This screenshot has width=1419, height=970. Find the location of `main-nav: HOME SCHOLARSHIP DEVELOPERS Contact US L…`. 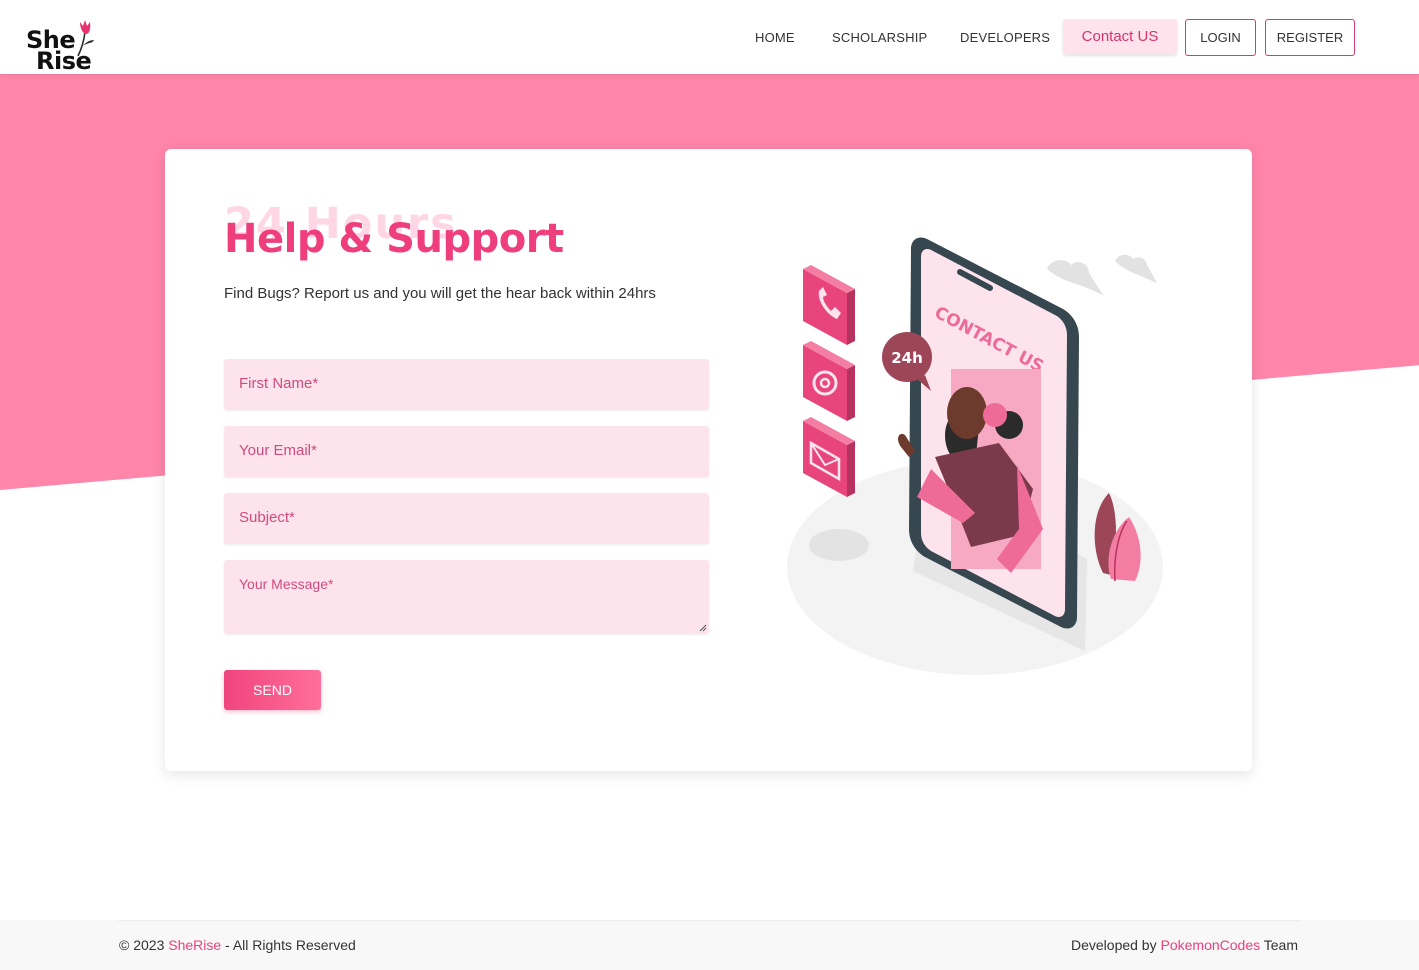

main-nav: HOME SCHOLARSHIP DEVELOPERS Contact US L… is located at coordinates (709, 37).